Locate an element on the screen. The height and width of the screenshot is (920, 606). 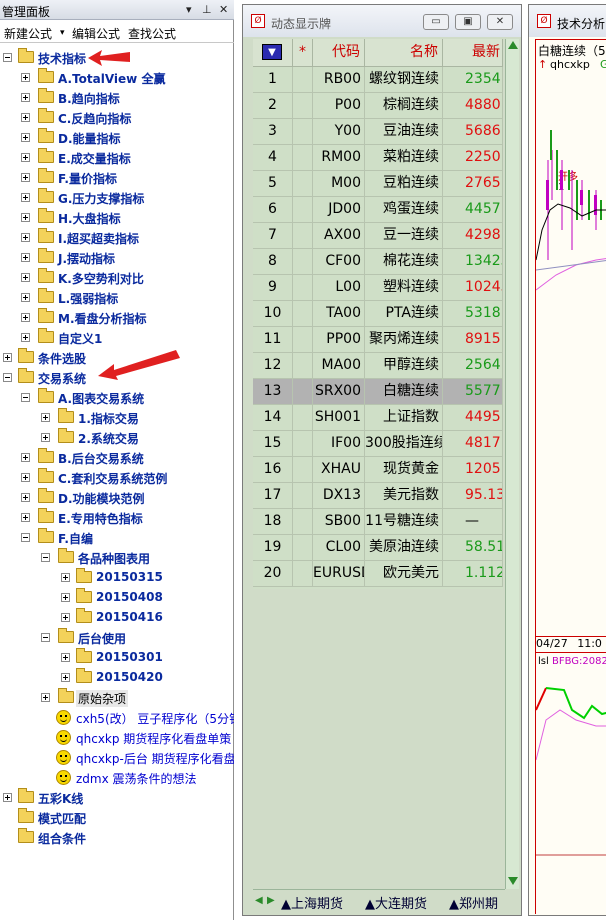
price-cell: 95.135 is located at coordinates (473, 496).